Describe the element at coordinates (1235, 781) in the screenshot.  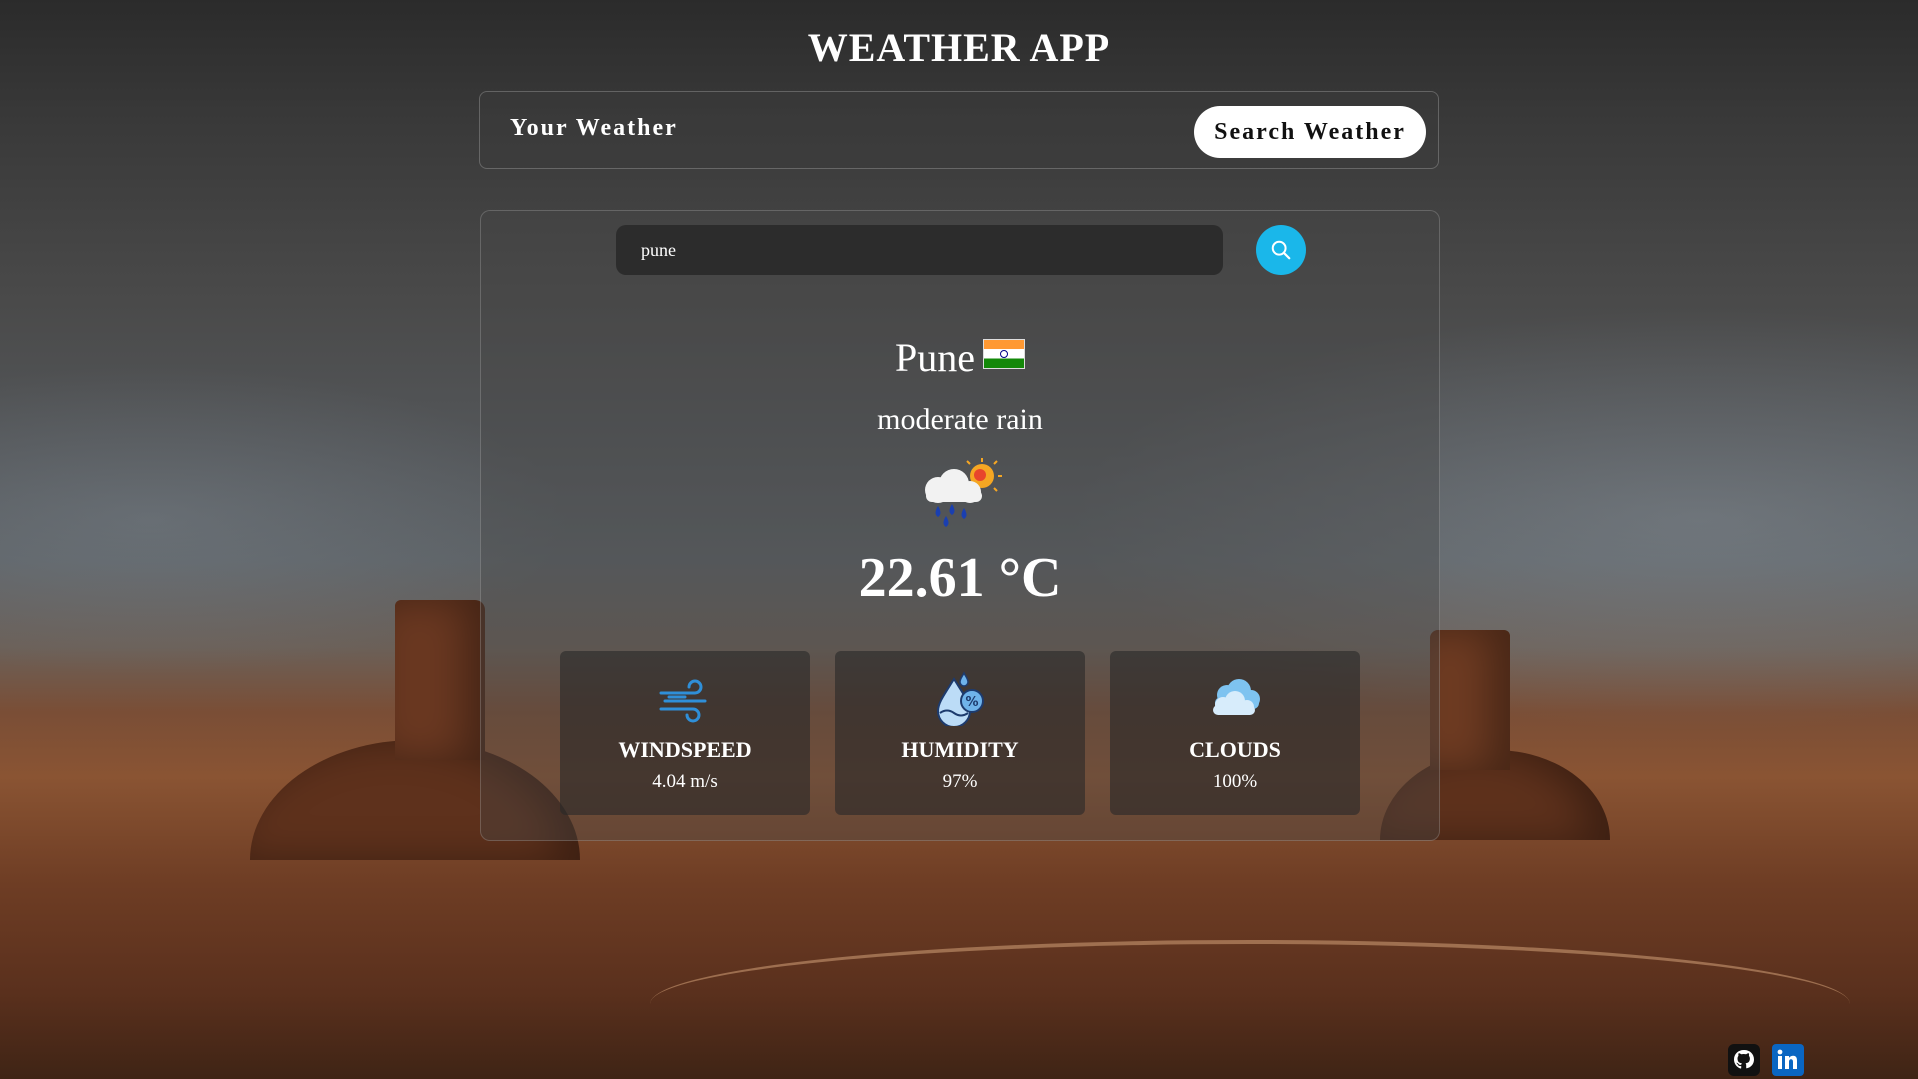
I see `clouds-value: 100%` at that location.